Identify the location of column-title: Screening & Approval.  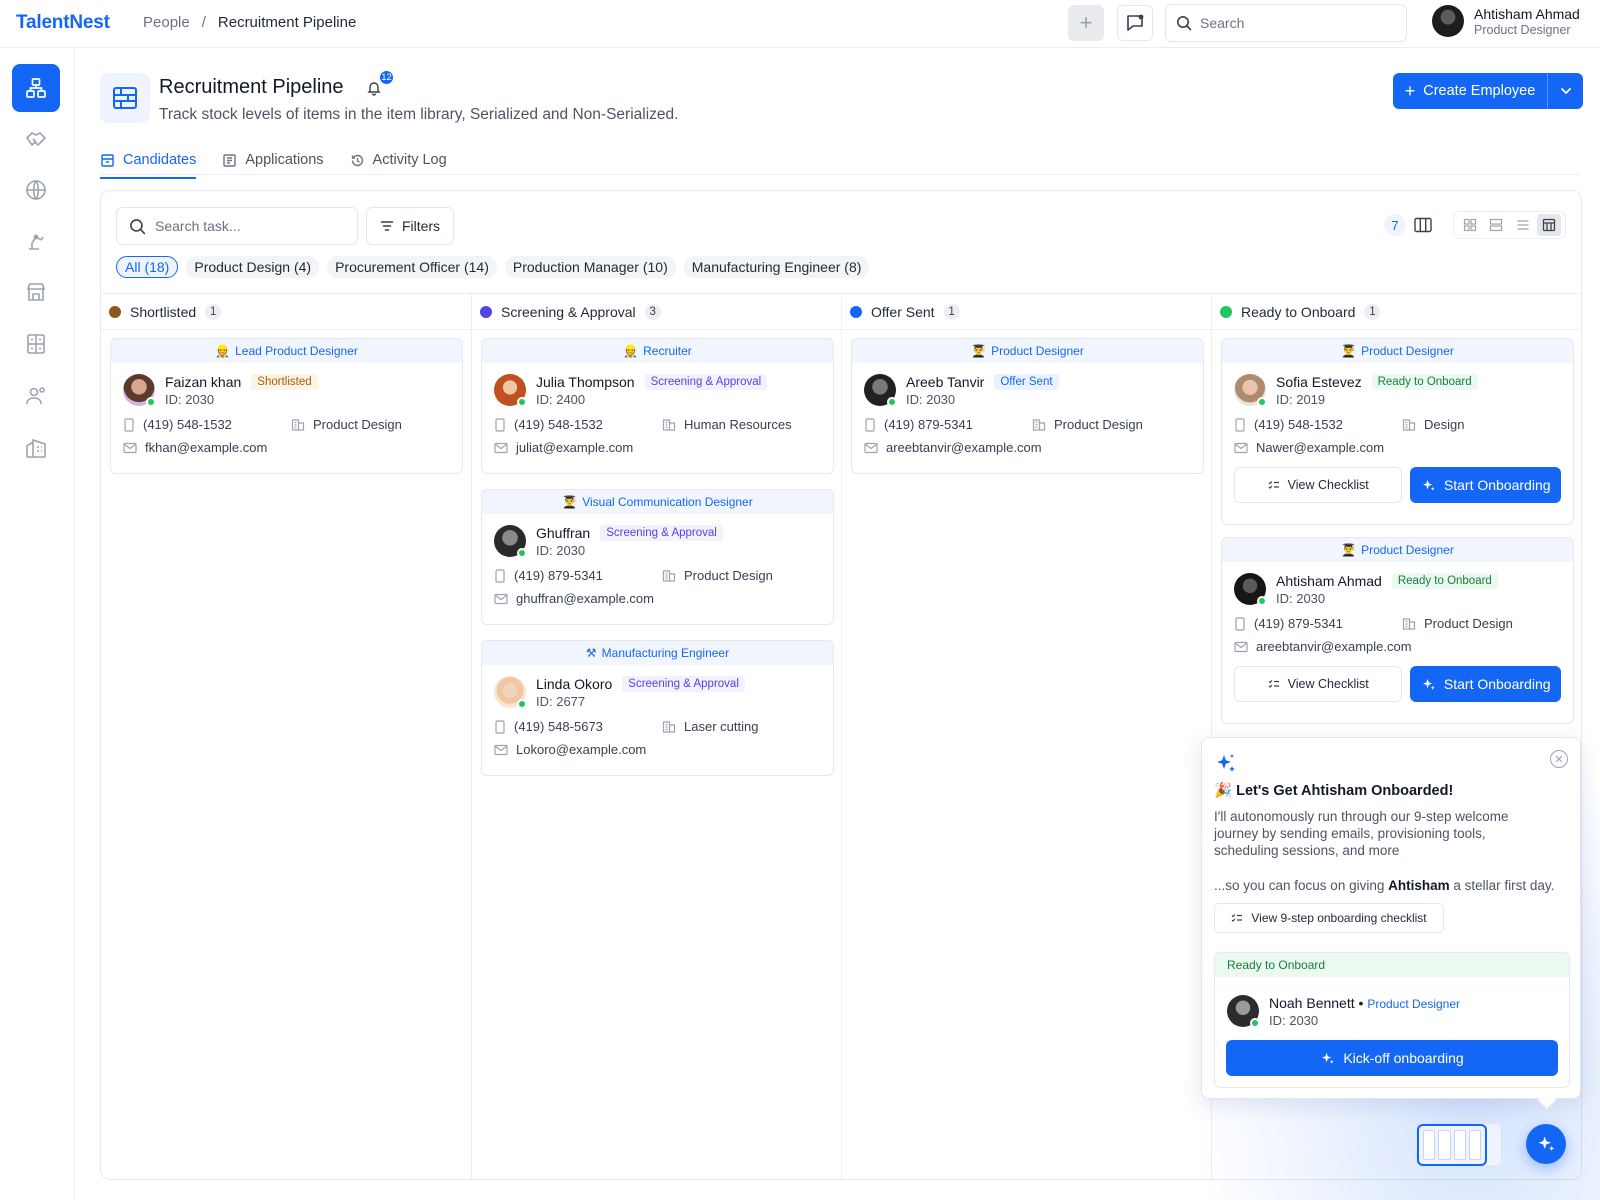
(568, 311).